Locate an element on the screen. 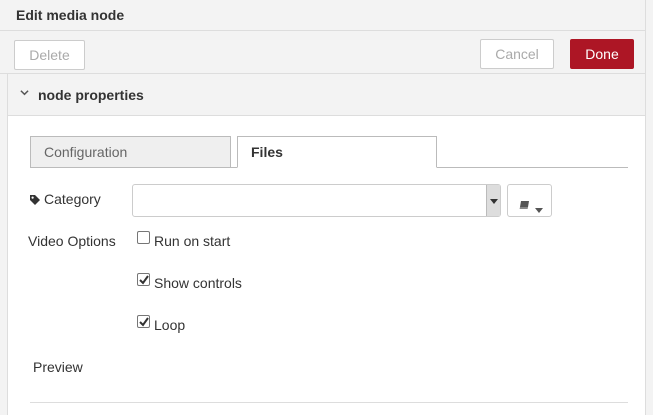  done-button: Done is located at coordinates (602, 54).